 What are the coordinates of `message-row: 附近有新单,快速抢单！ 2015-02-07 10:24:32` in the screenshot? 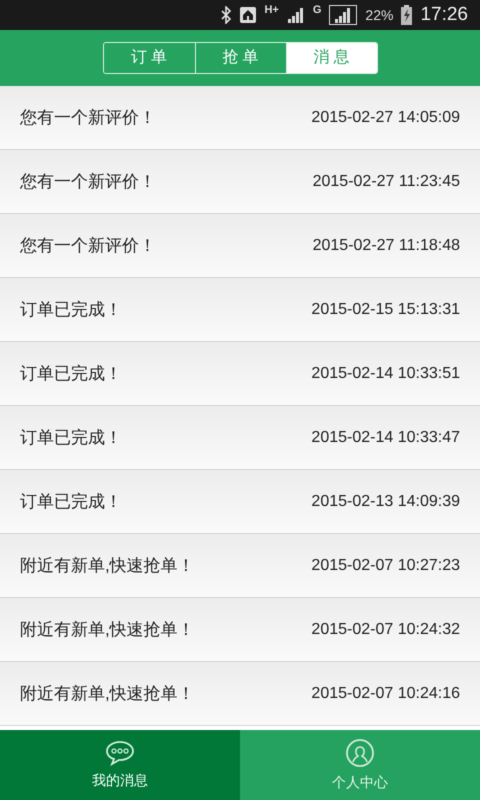 It's located at (240, 630).